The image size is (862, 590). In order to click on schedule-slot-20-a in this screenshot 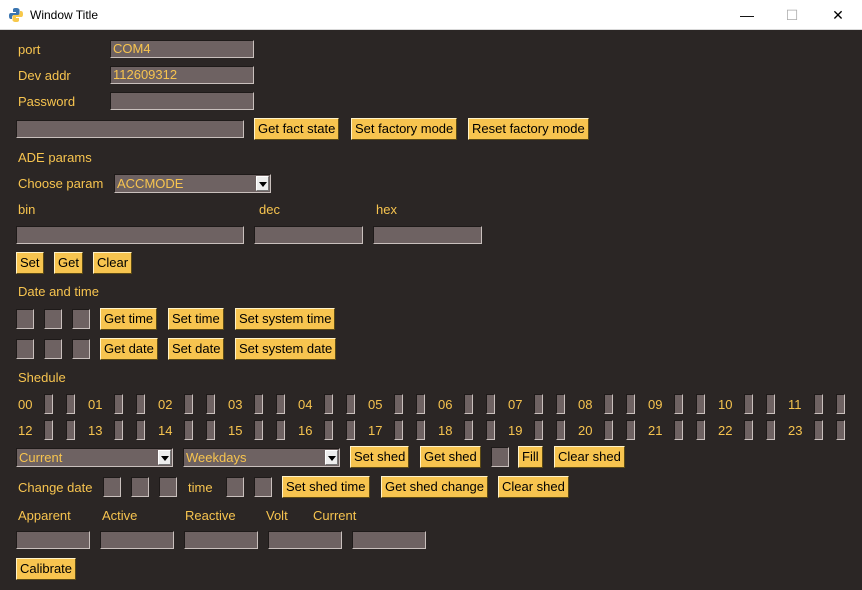, I will do `click(608, 430)`.